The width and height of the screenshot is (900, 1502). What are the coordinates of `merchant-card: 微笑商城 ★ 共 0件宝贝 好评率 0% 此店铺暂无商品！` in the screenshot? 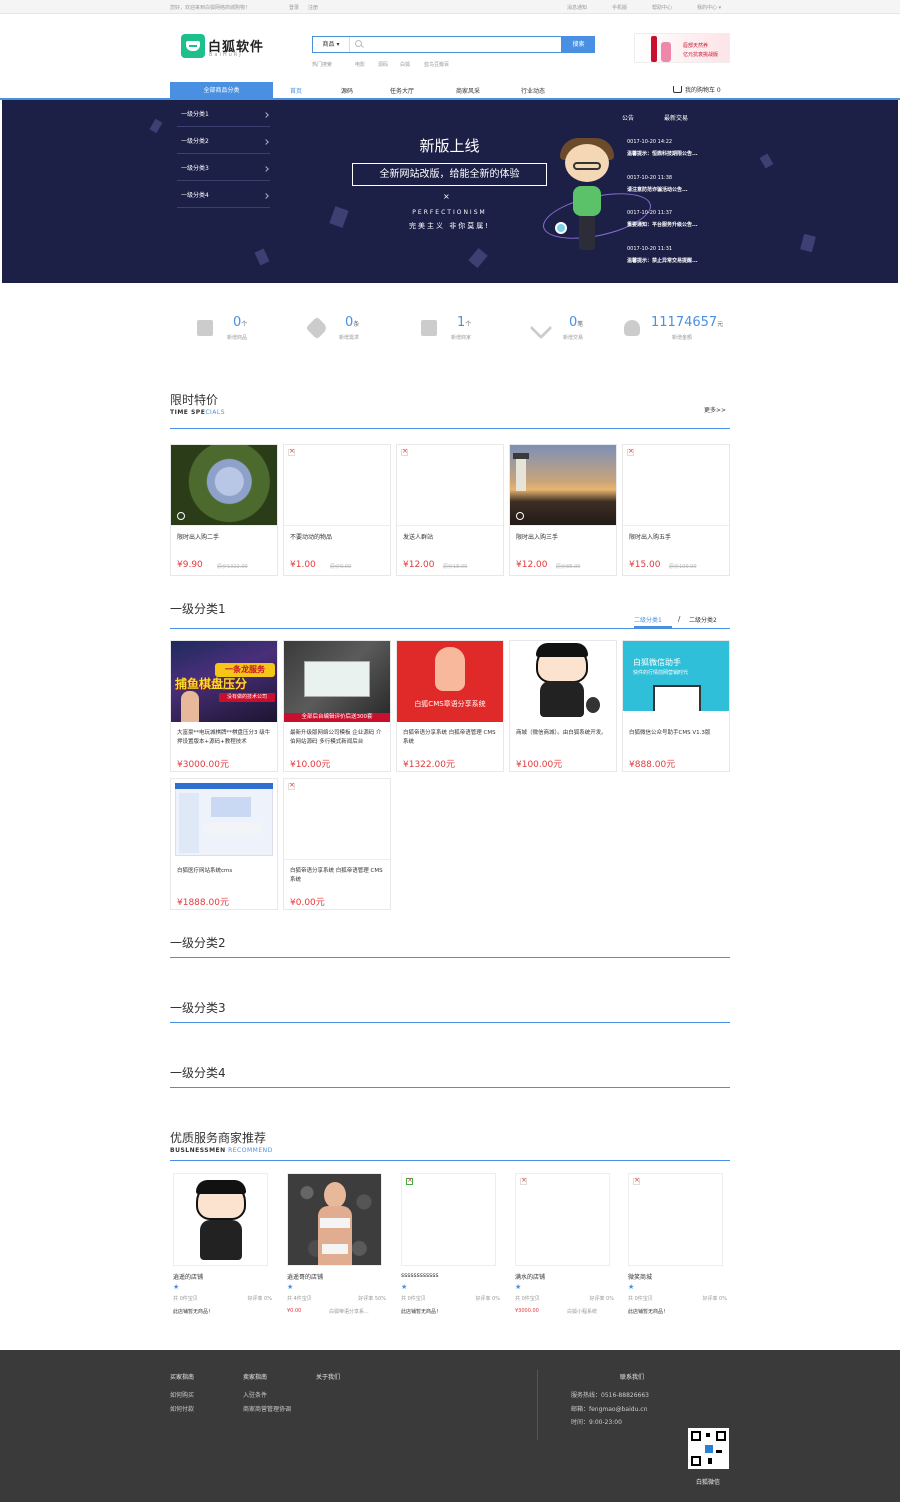 It's located at (677, 1245).